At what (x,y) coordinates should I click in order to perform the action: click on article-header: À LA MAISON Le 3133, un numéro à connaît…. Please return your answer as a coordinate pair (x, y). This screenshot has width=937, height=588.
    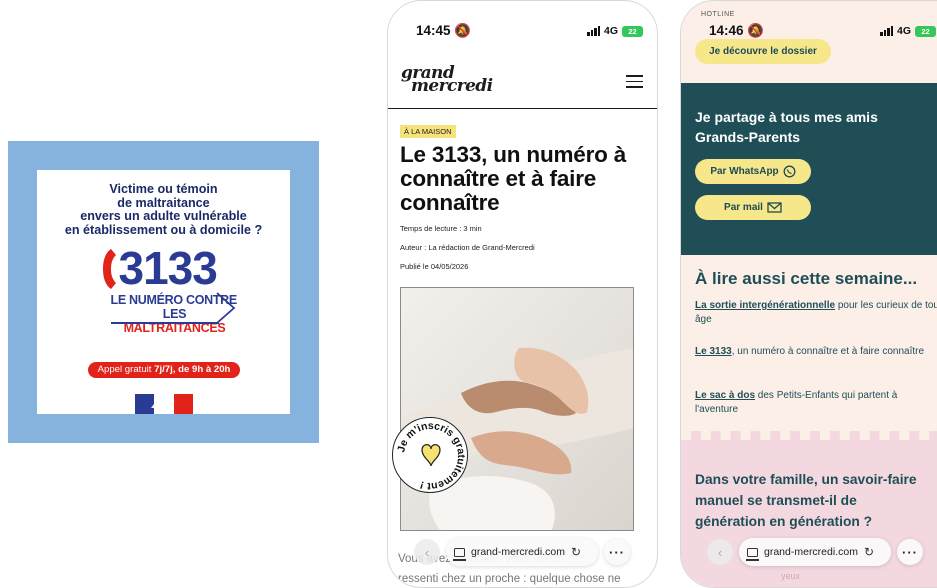
    Looking at the image, I should click on (523, 196).